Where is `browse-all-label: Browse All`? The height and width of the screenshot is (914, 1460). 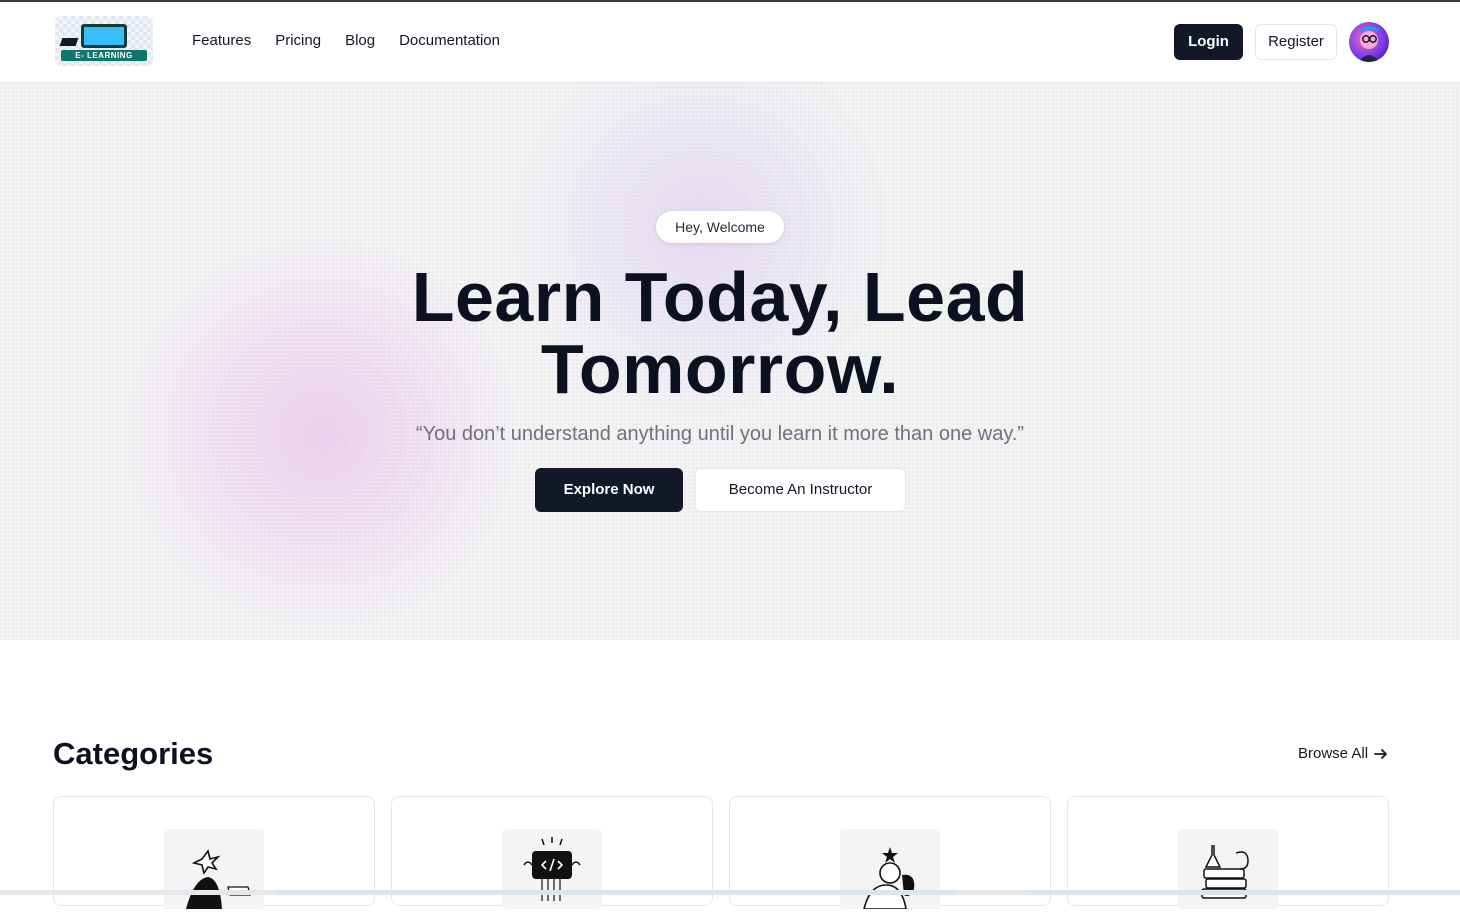
browse-all-label: Browse All is located at coordinates (1333, 753).